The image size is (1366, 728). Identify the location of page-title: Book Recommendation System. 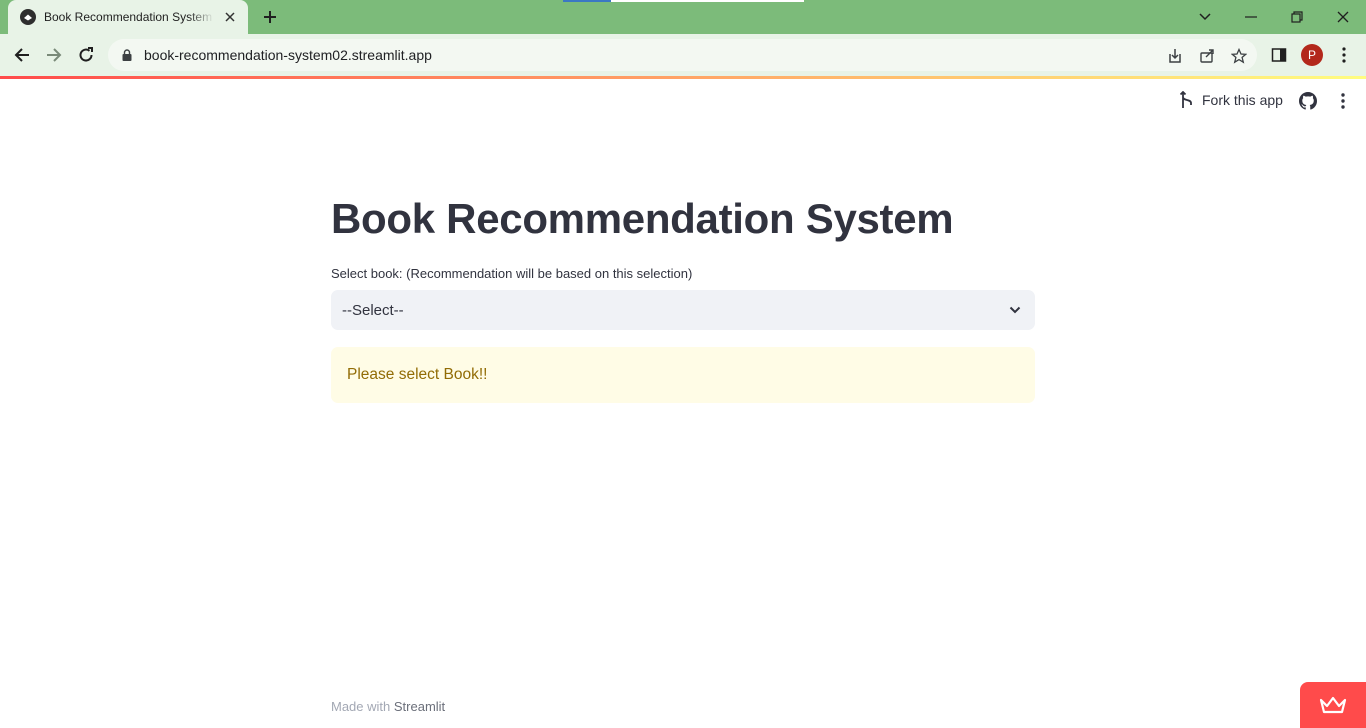
(642, 218).